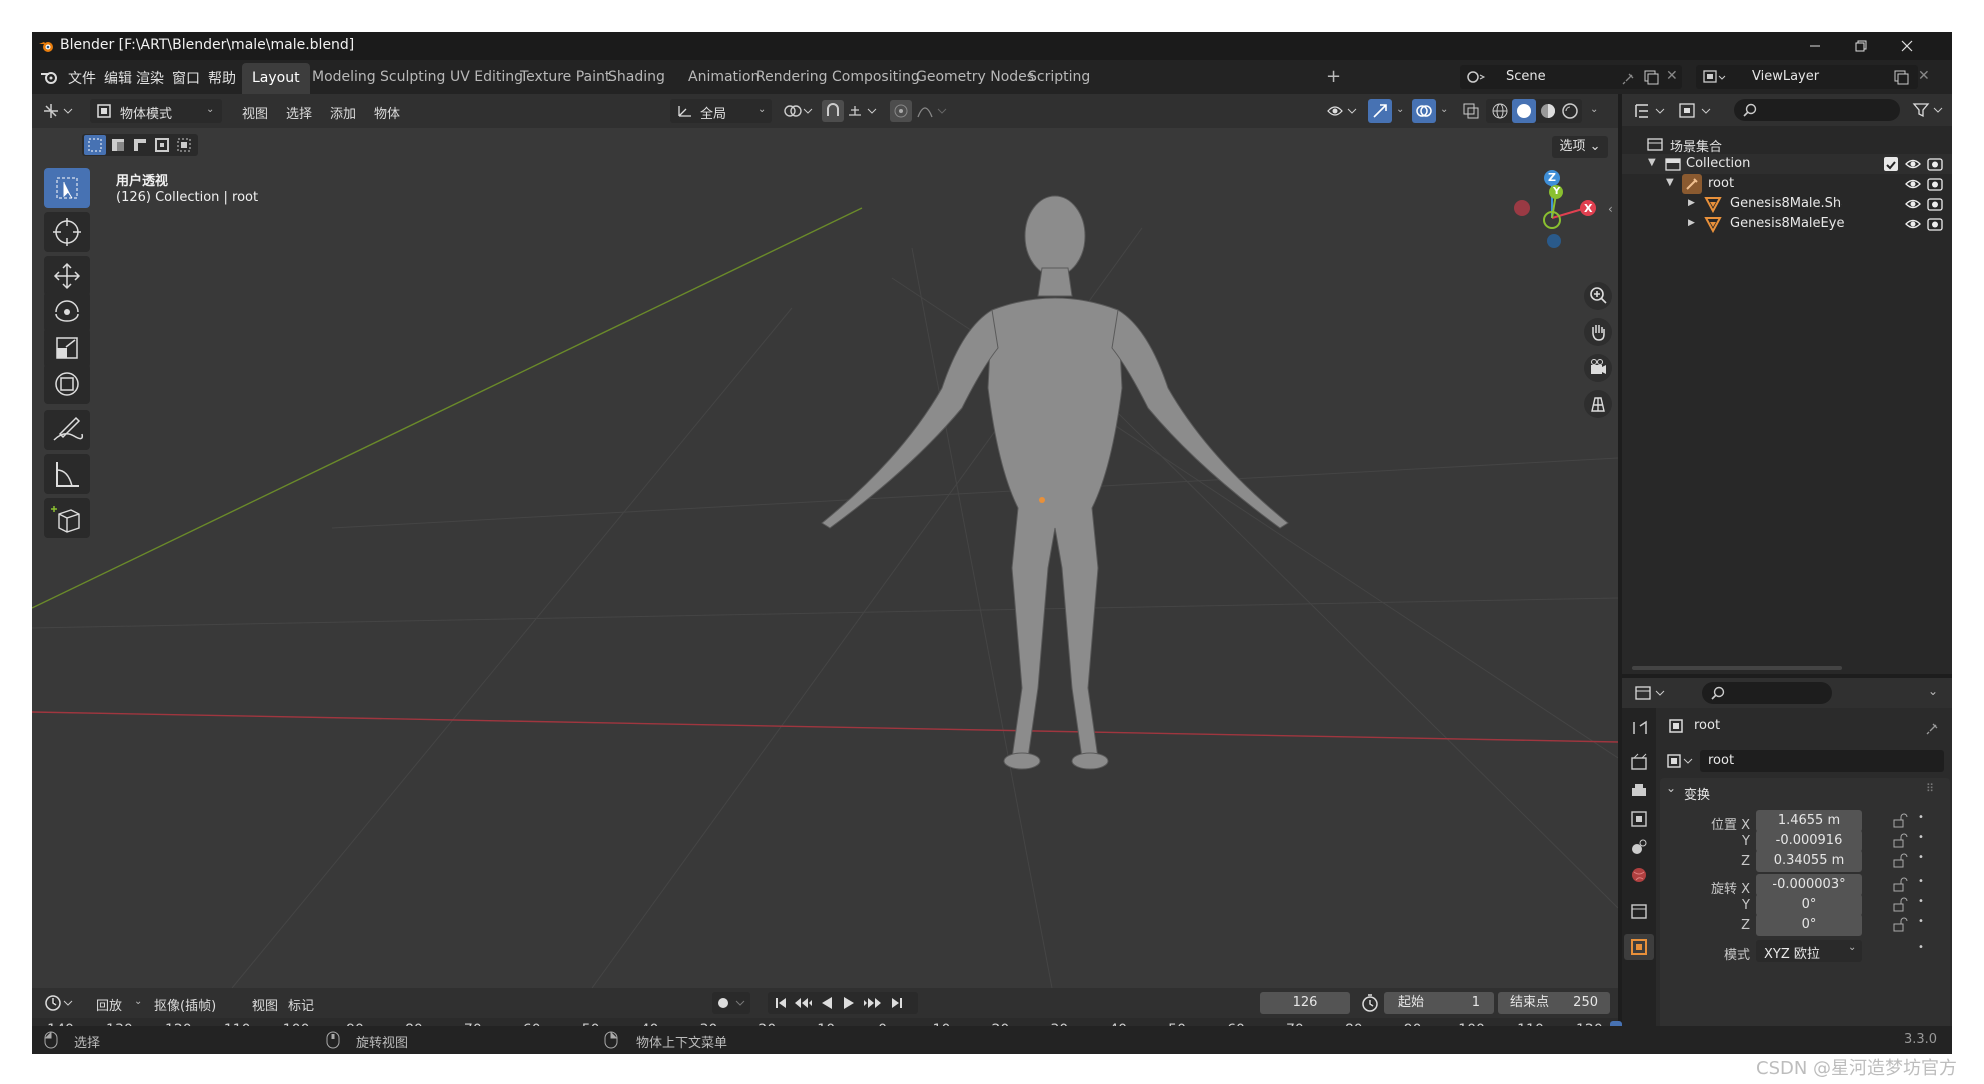 This screenshot has height=1084, width=1984. What do you see at coordinates (1809, 841) in the screenshot?
I see `location-y-field: -0.000916` at bounding box center [1809, 841].